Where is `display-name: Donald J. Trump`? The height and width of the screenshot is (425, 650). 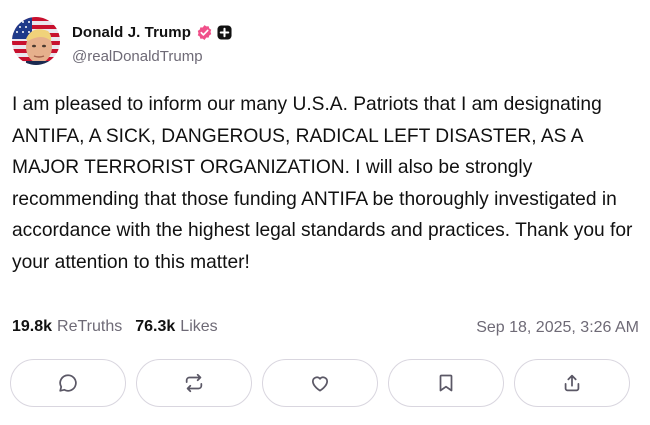
display-name: Donald J. Trump is located at coordinates (131, 32).